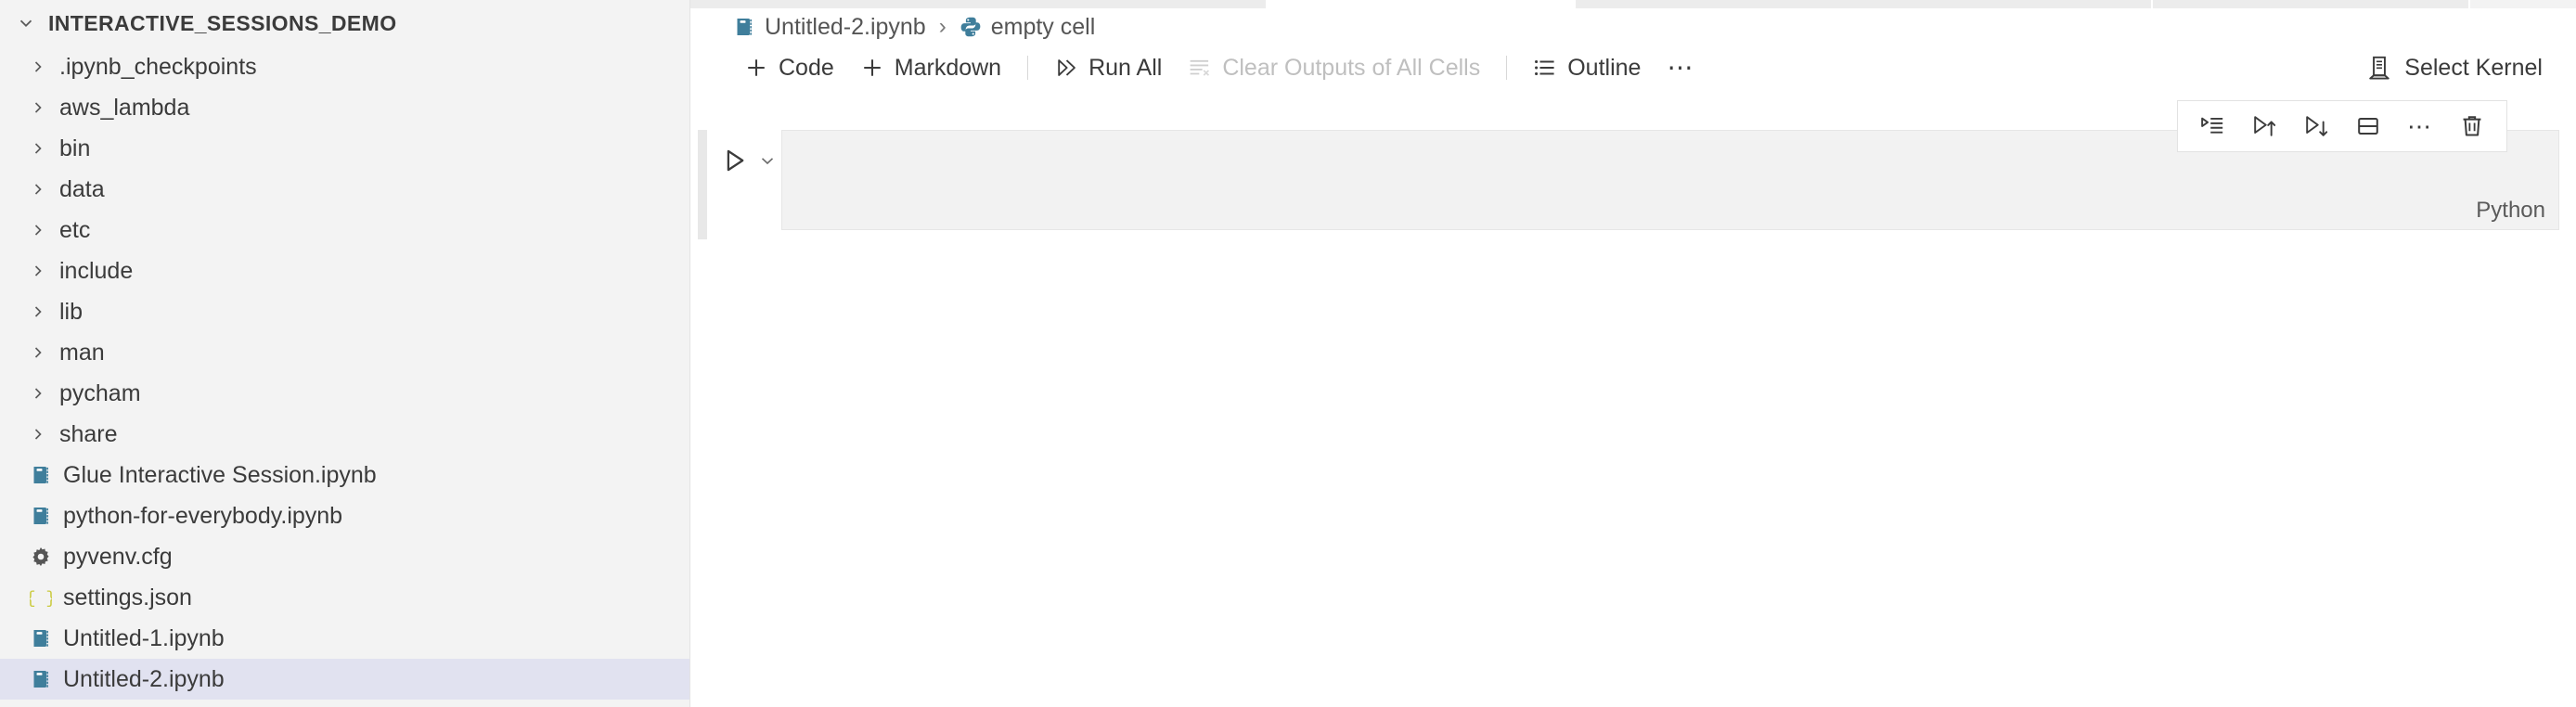 The height and width of the screenshot is (707, 2576). Describe the element at coordinates (344, 311) in the screenshot. I see `tree-item-folder: lib` at that location.